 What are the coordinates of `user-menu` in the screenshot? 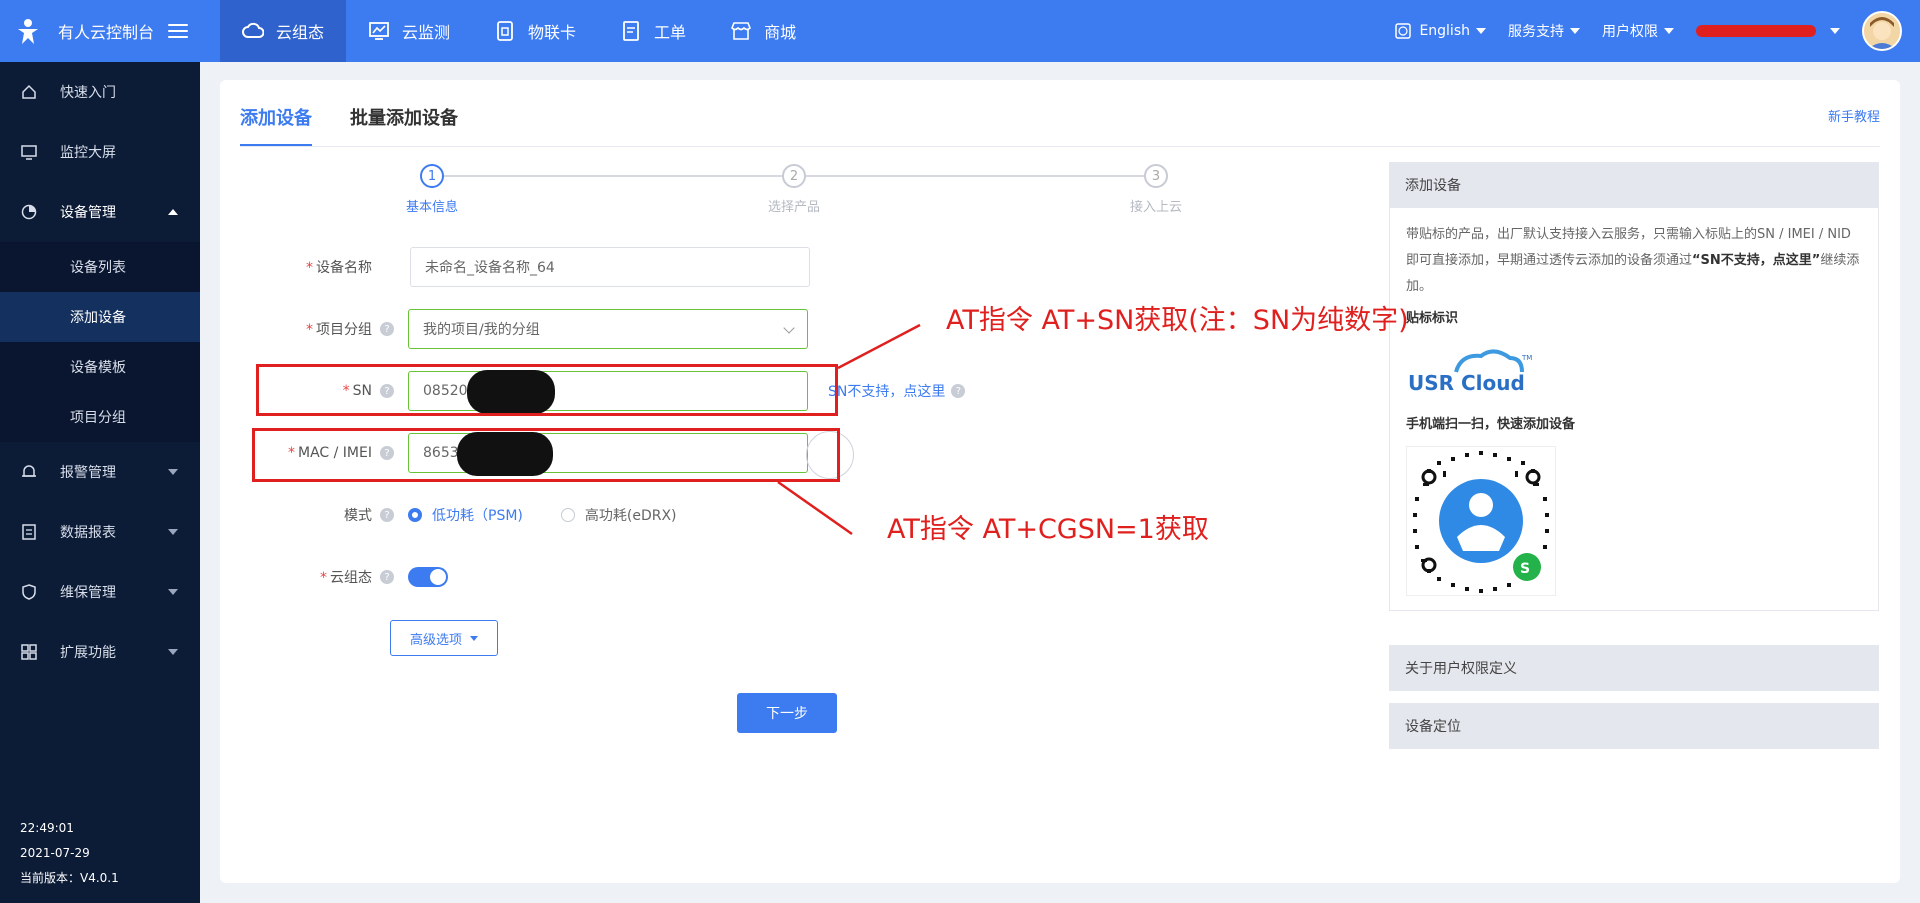 It's located at (1768, 31).